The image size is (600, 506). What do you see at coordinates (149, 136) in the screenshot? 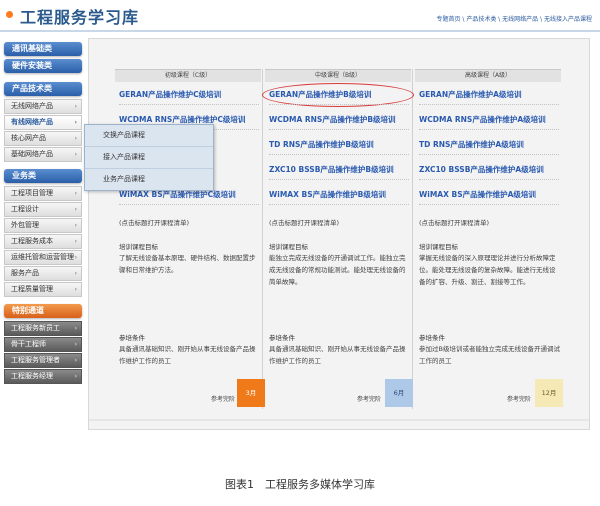
I see `dropdown-item: 交换产品课程` at bounding box center [149, 136].